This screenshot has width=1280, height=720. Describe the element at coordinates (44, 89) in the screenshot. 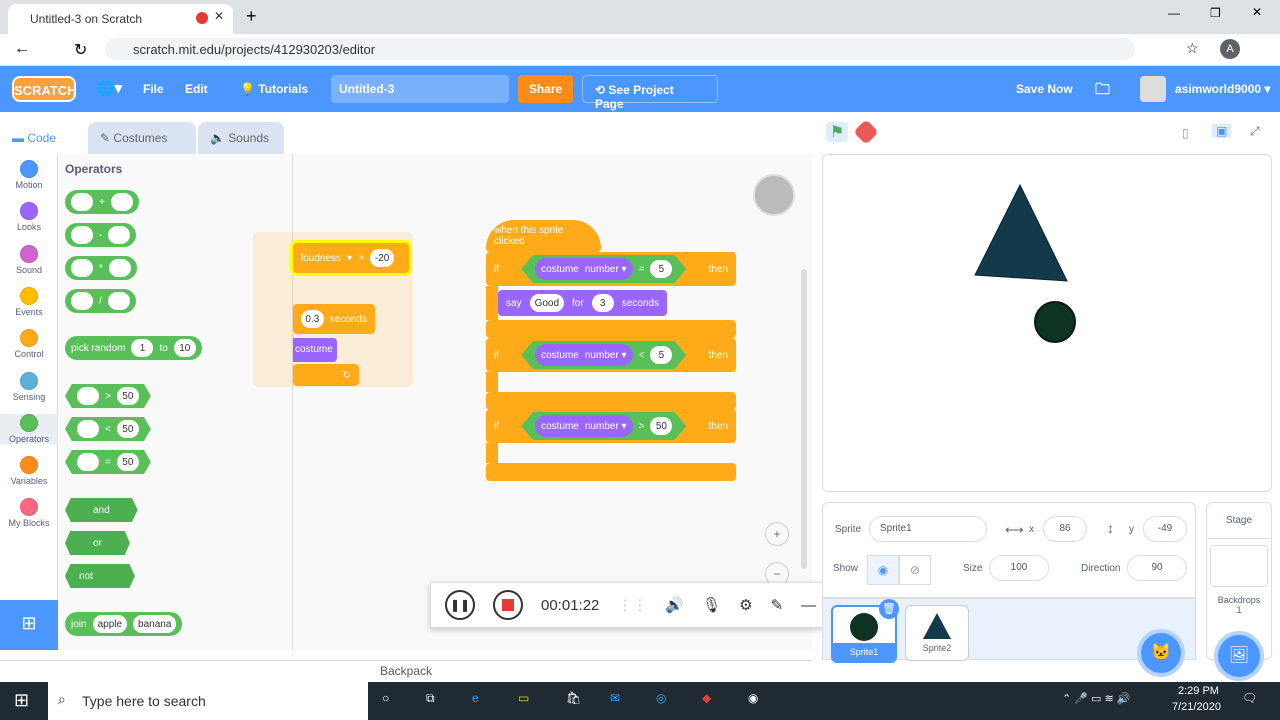

I see `scratch-logo: SCRATCH` at that location.